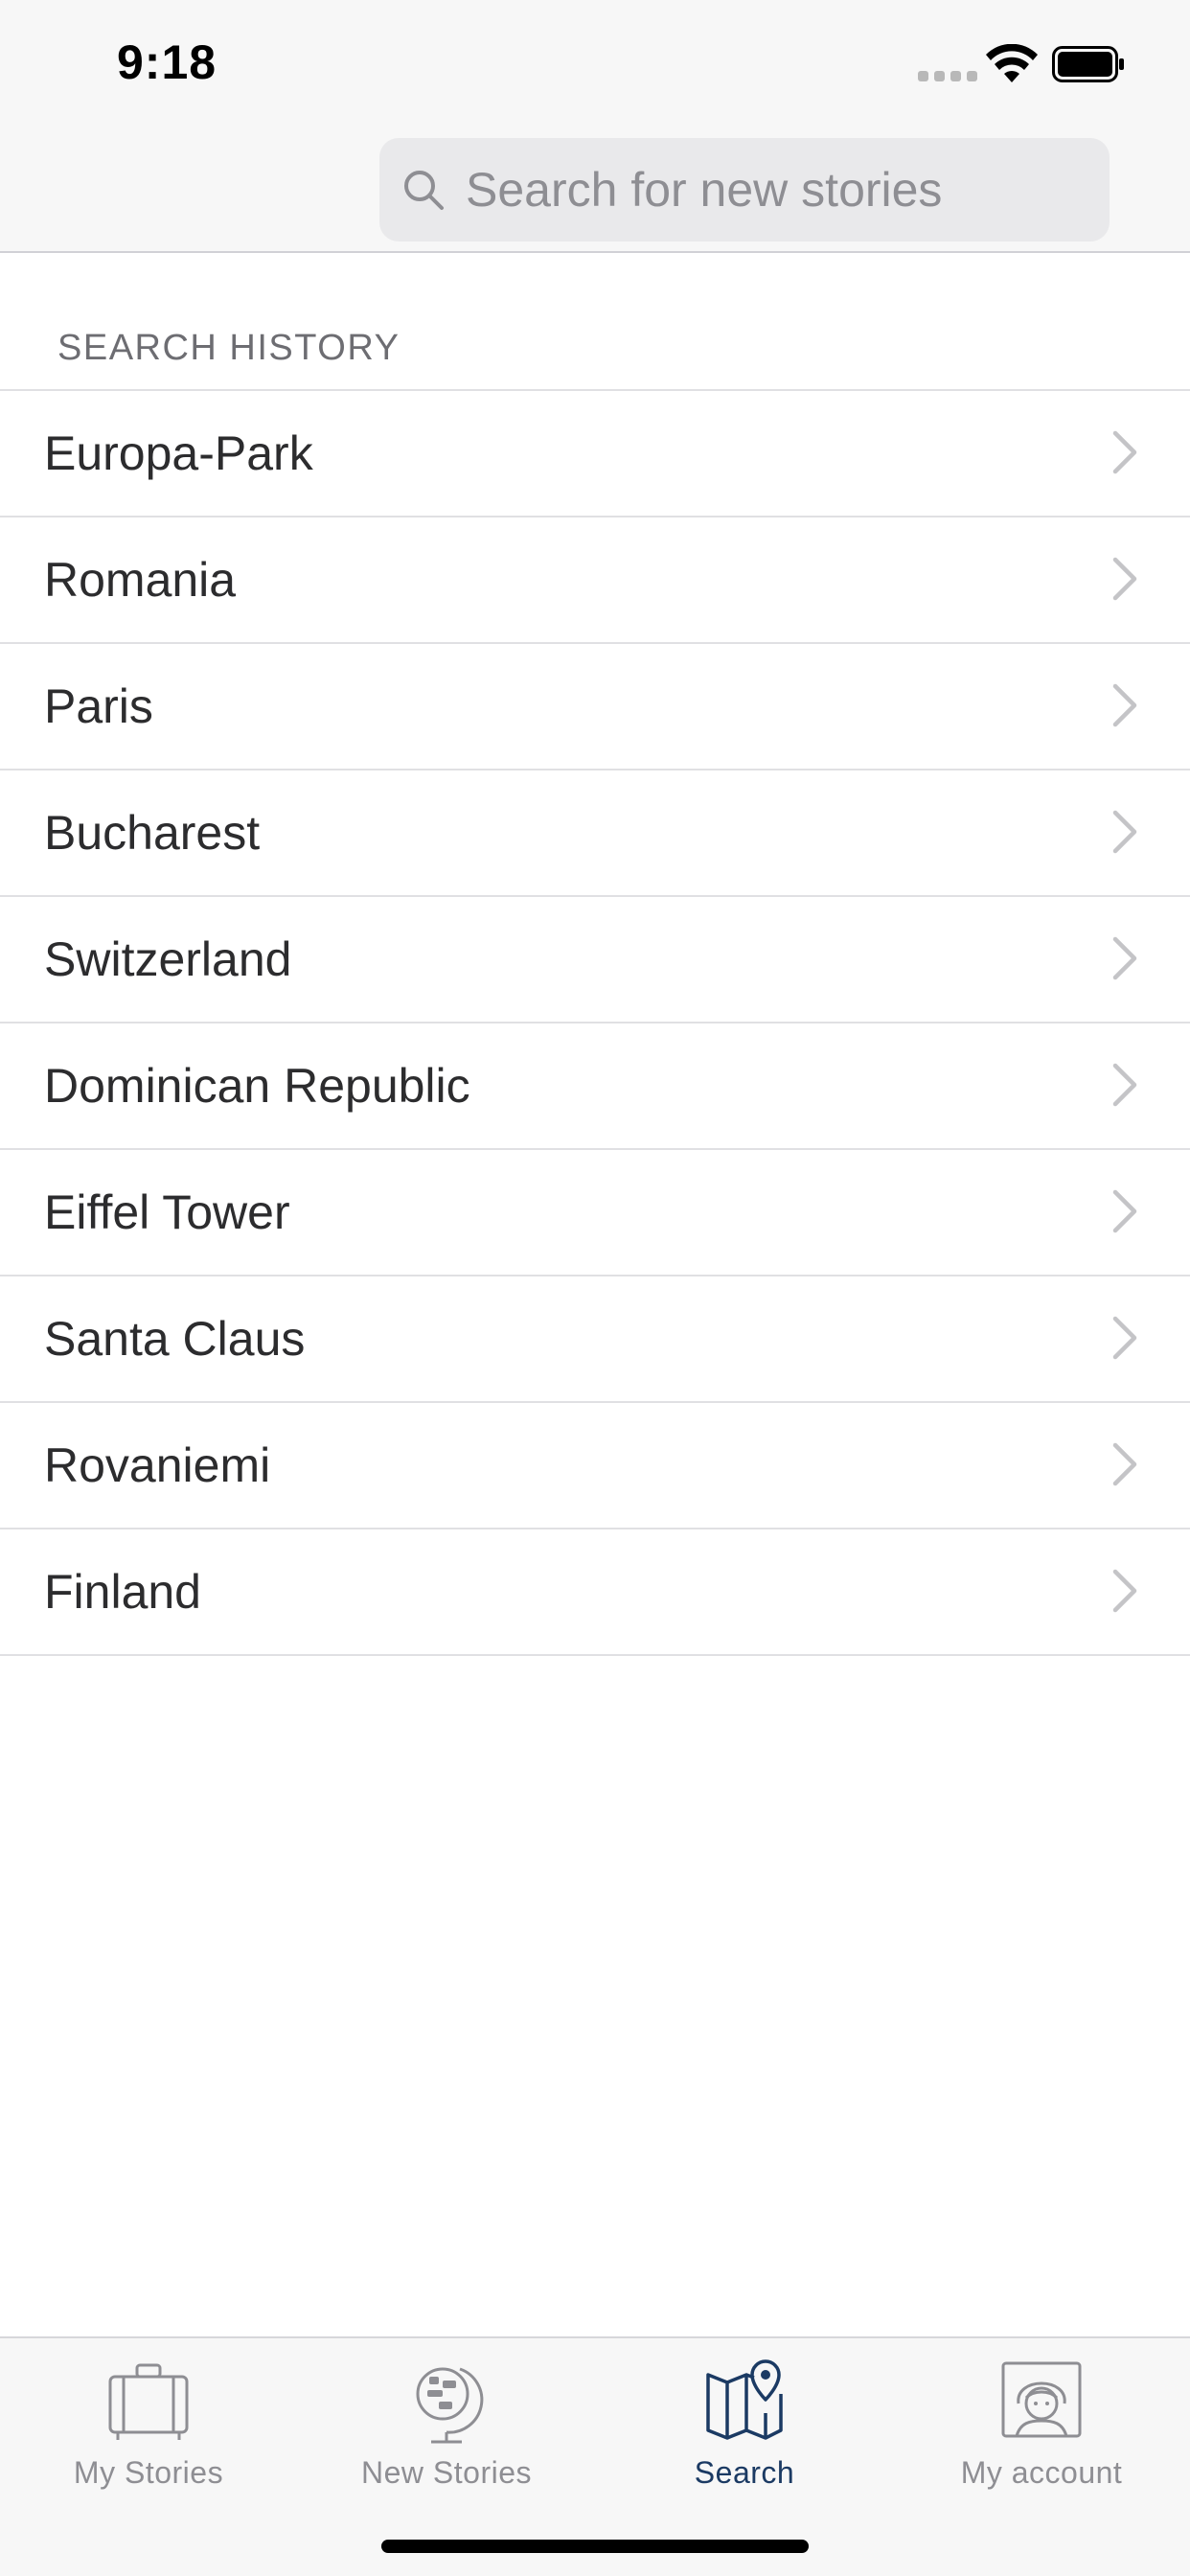 This screenshot has height=2576, width=1190. What do you see at coordinates (424, 190) in the screenshot?
I see `search-icon` at bounding box center [424, 190].